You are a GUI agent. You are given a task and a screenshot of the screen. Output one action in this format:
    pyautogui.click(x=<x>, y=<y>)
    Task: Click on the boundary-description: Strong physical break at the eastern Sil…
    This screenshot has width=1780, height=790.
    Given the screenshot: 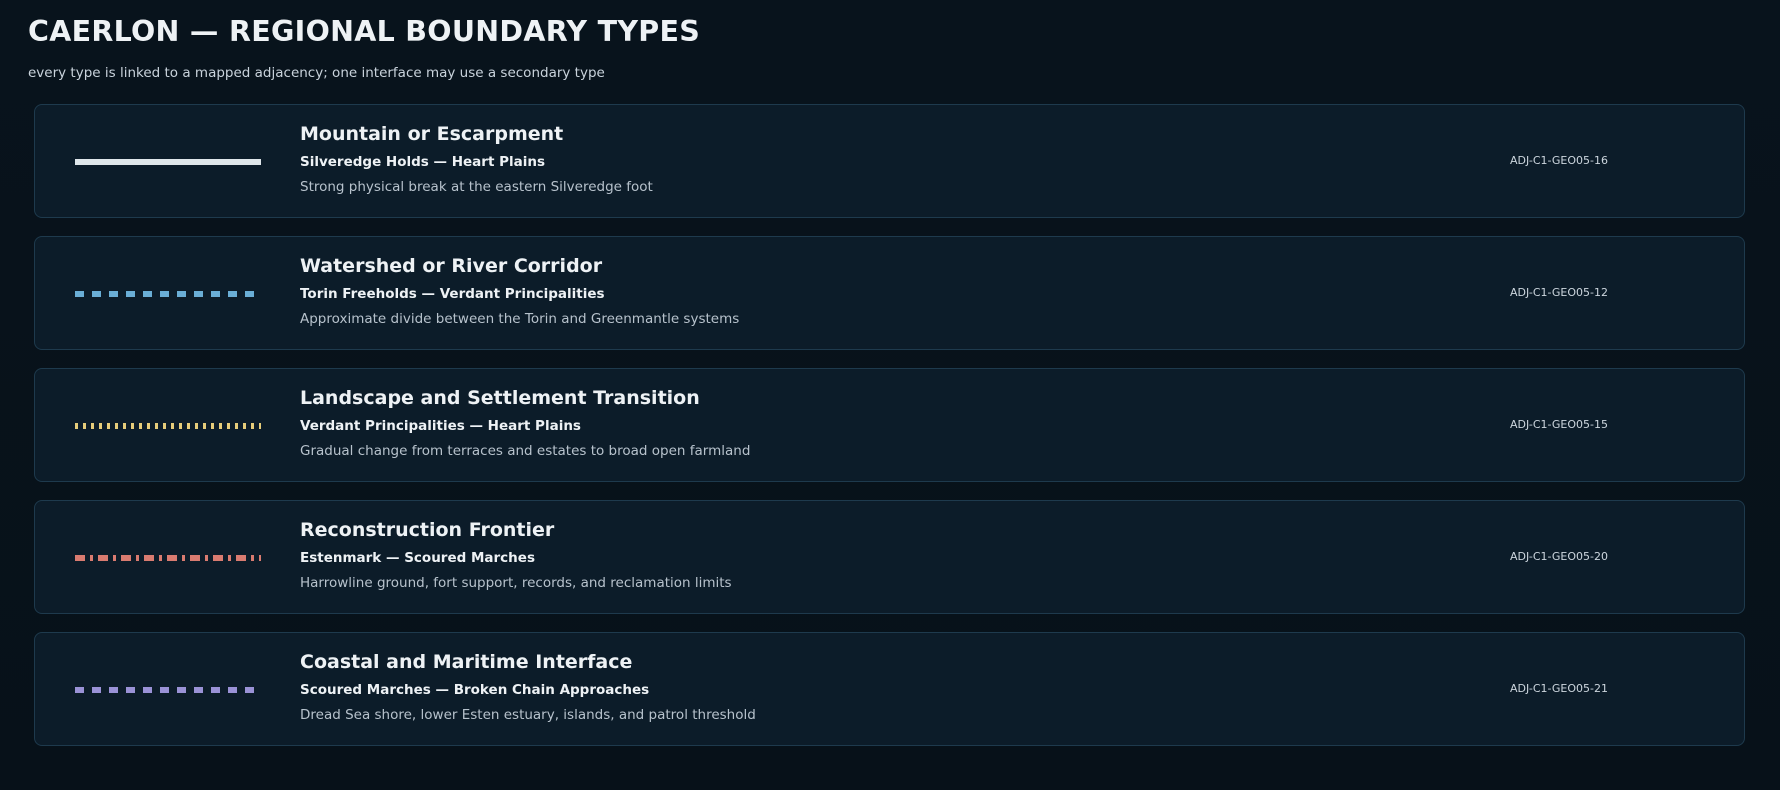 What is the action you would take?
    pyautogui.click(x=476, y=187)
    